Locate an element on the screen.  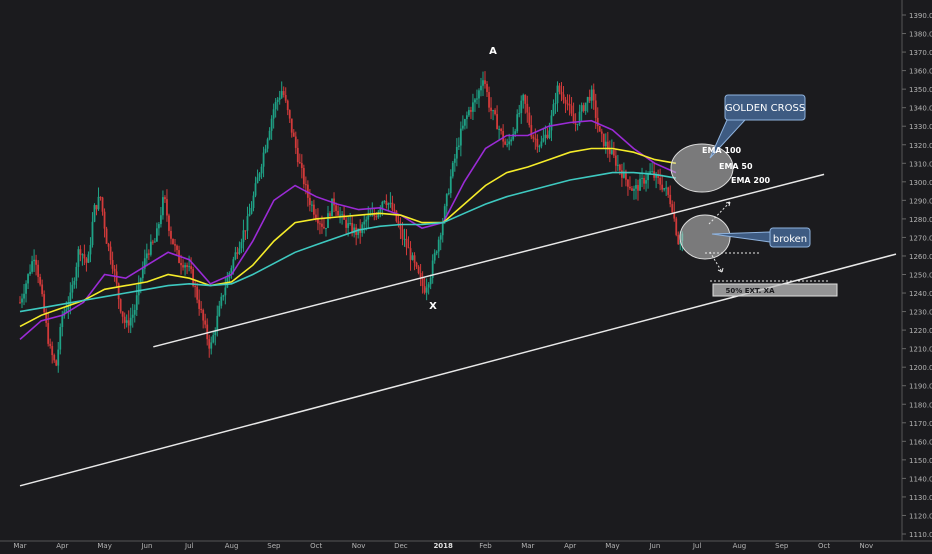
x-tick-label: Aug is located at coordinates (740, 546).